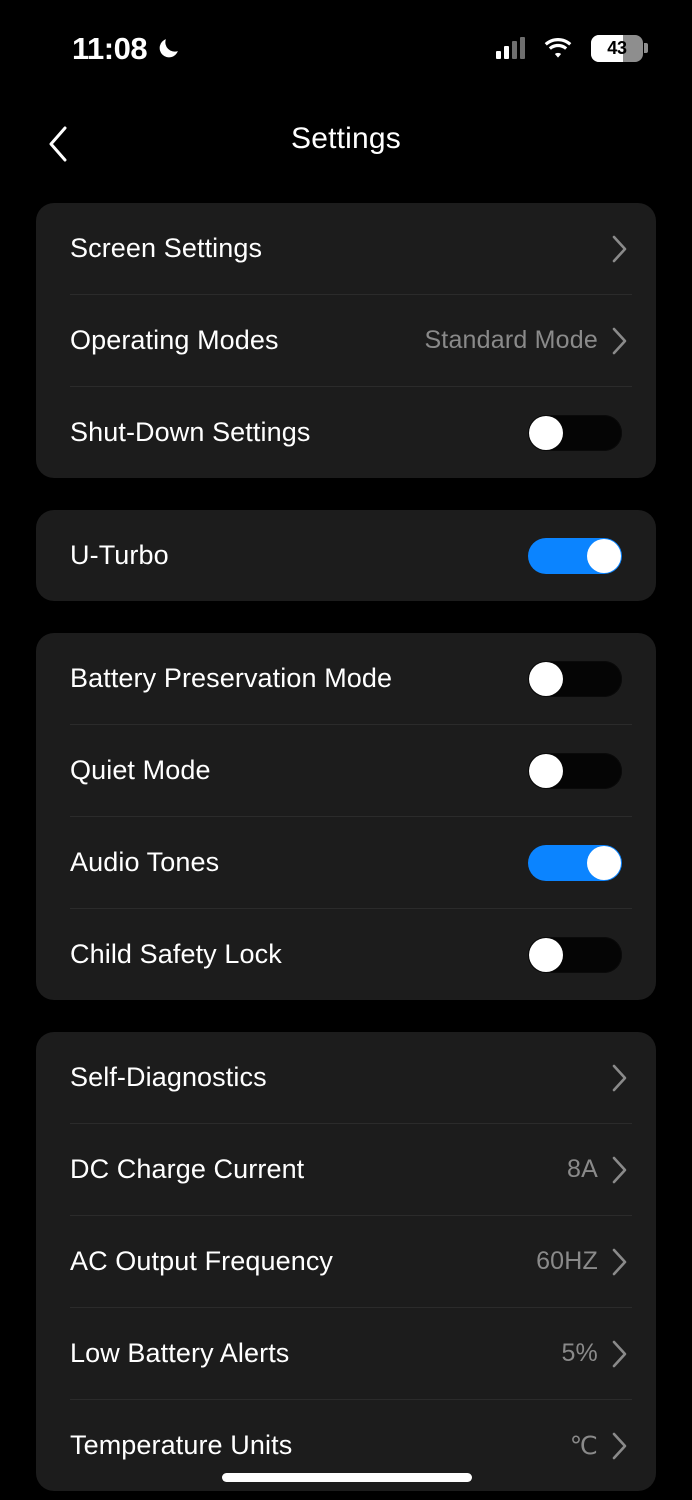 This screenshot has height=1500, width=692. I want to click on settings-row-value: 5%, so click(579, 1353).